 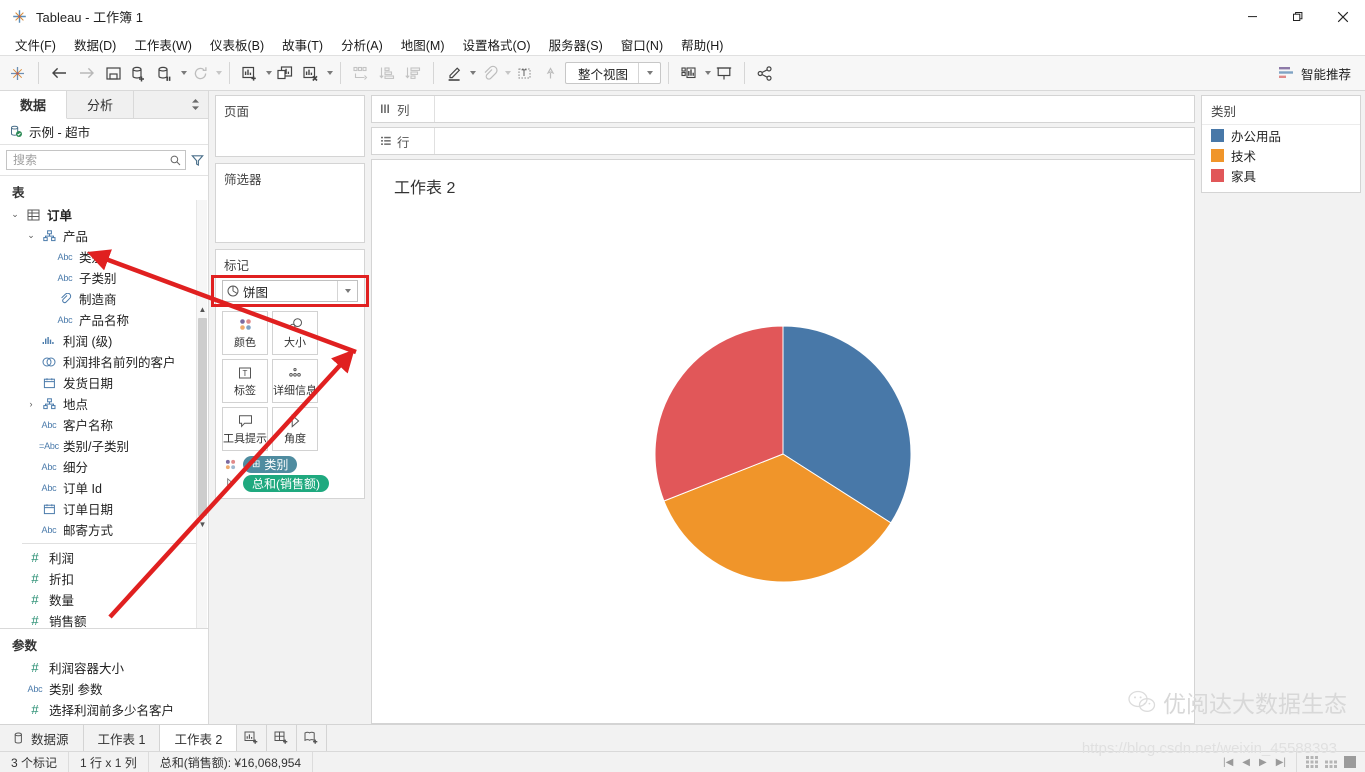 I want to click on parameter-row: Abc 类别 参数, so click(x=104, y=688).